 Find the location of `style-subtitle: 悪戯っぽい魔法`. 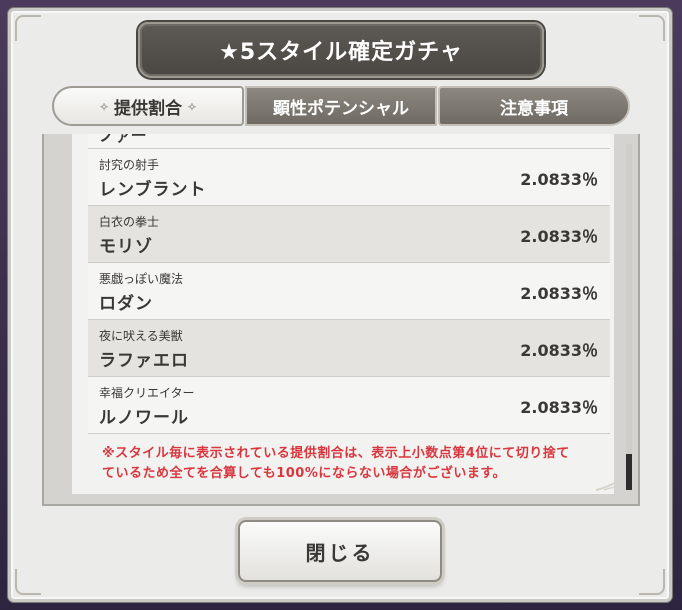

style-subtitle: 悪戯っぽい魔法 is located at coordinates (141, 279).